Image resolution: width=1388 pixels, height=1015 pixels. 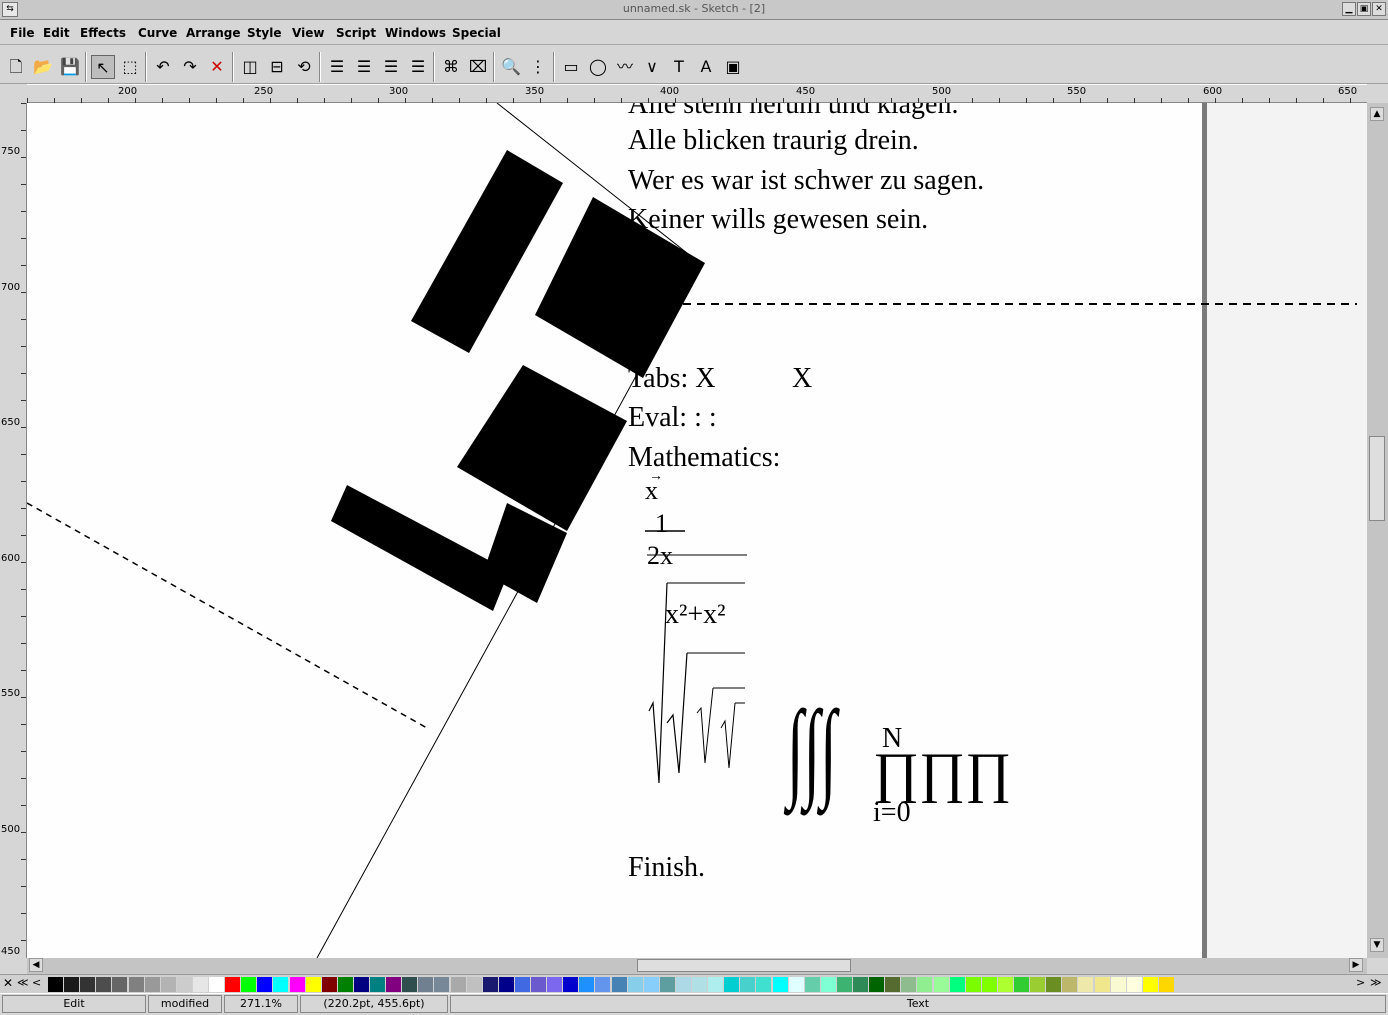 I want to click on align-justify-icon: ☰, so click(x=418, y=67).